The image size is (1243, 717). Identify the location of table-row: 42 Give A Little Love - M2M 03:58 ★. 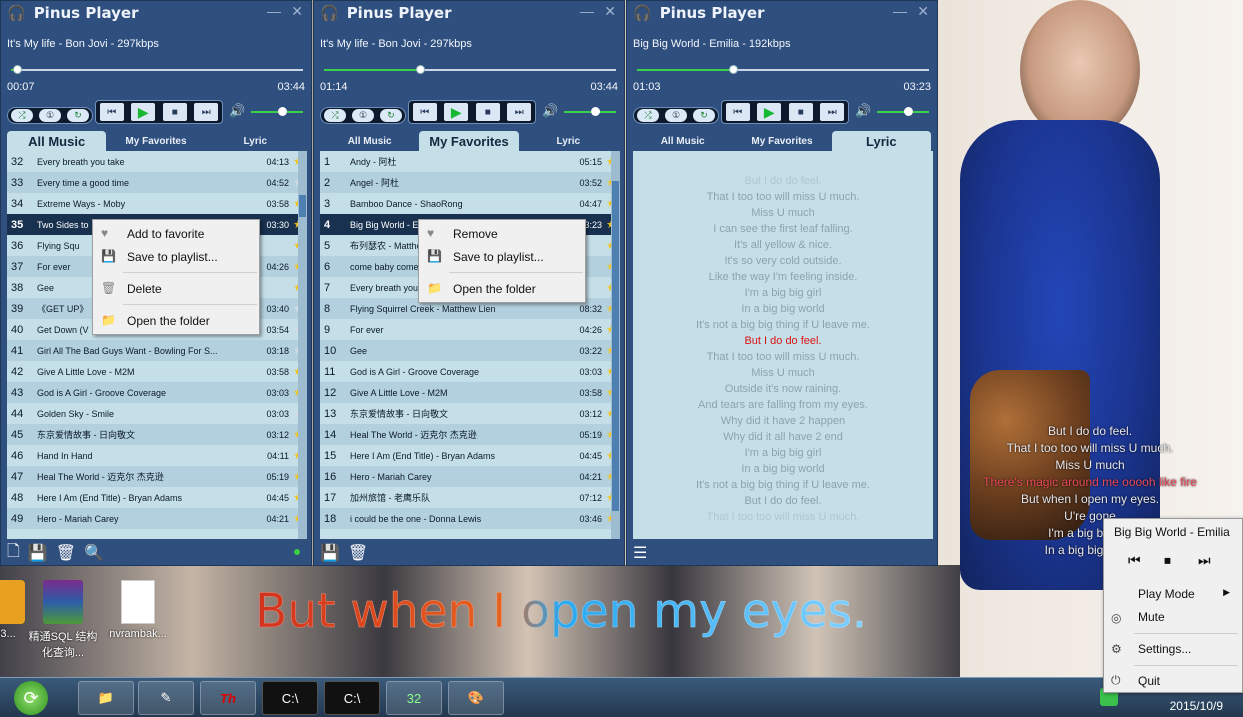
(157, 371).